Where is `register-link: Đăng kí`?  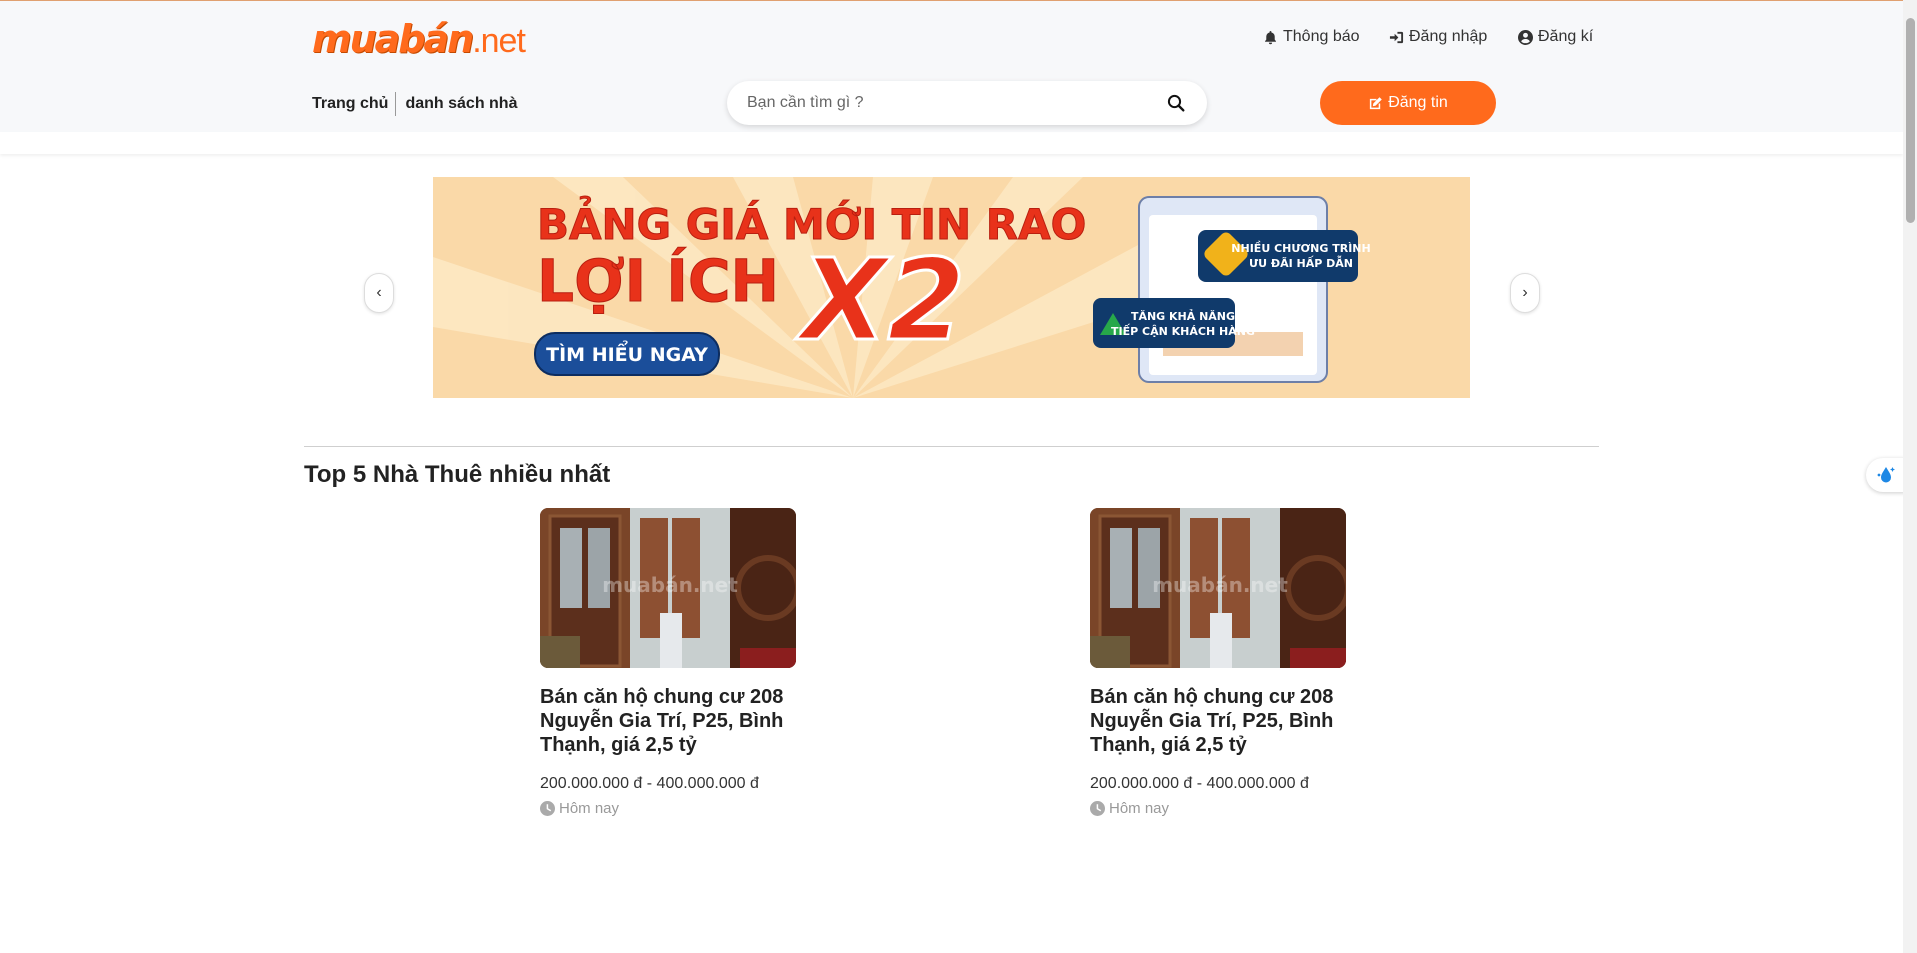
register-link: Đăng kí is located at coordinates (1555, 37).